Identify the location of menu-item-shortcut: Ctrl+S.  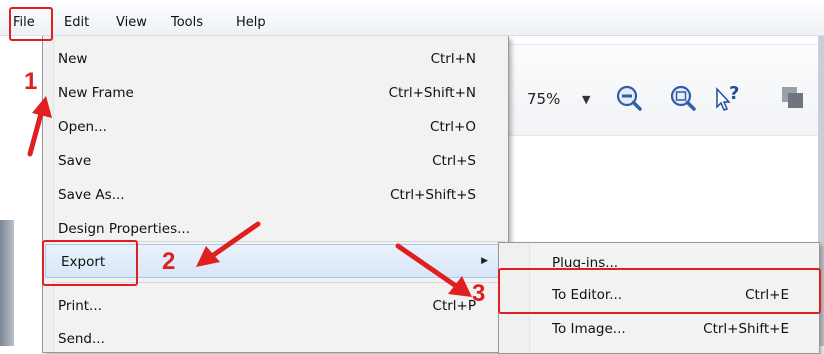
(454, 161).